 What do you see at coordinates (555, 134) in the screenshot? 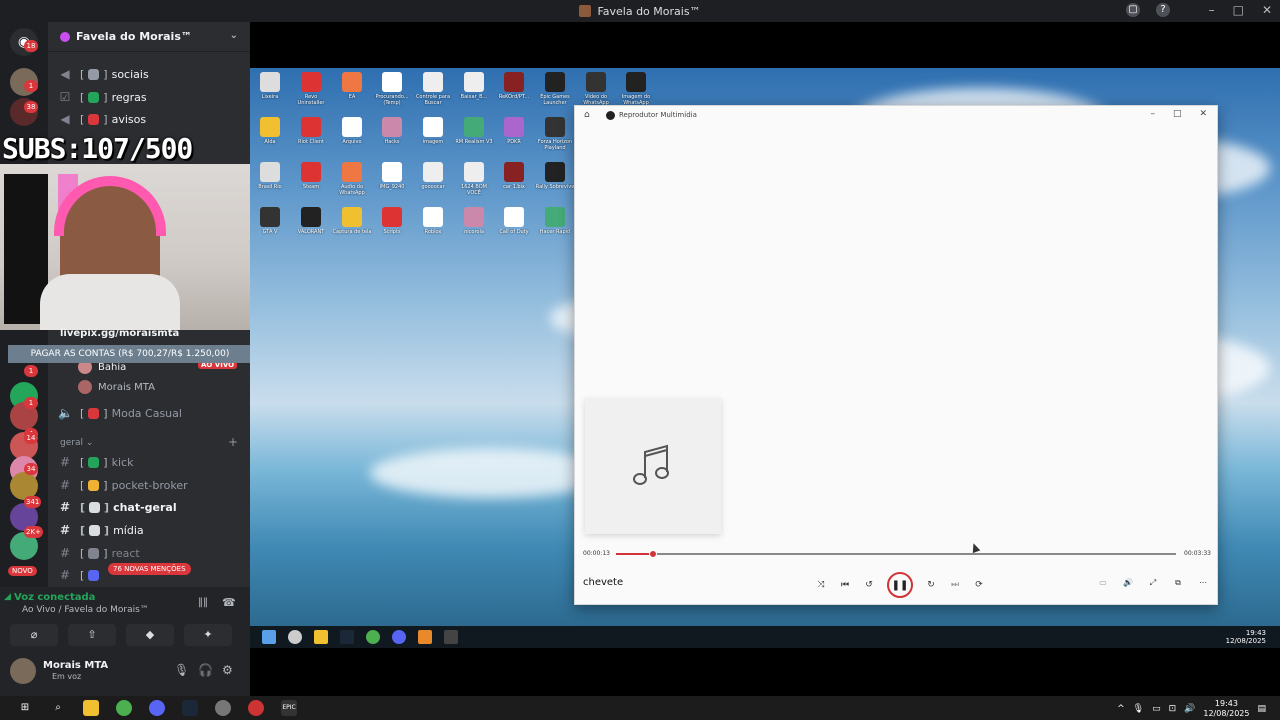
I see `desktop-icon: Forza Horizon Playland` at bounding box center [555, 134].